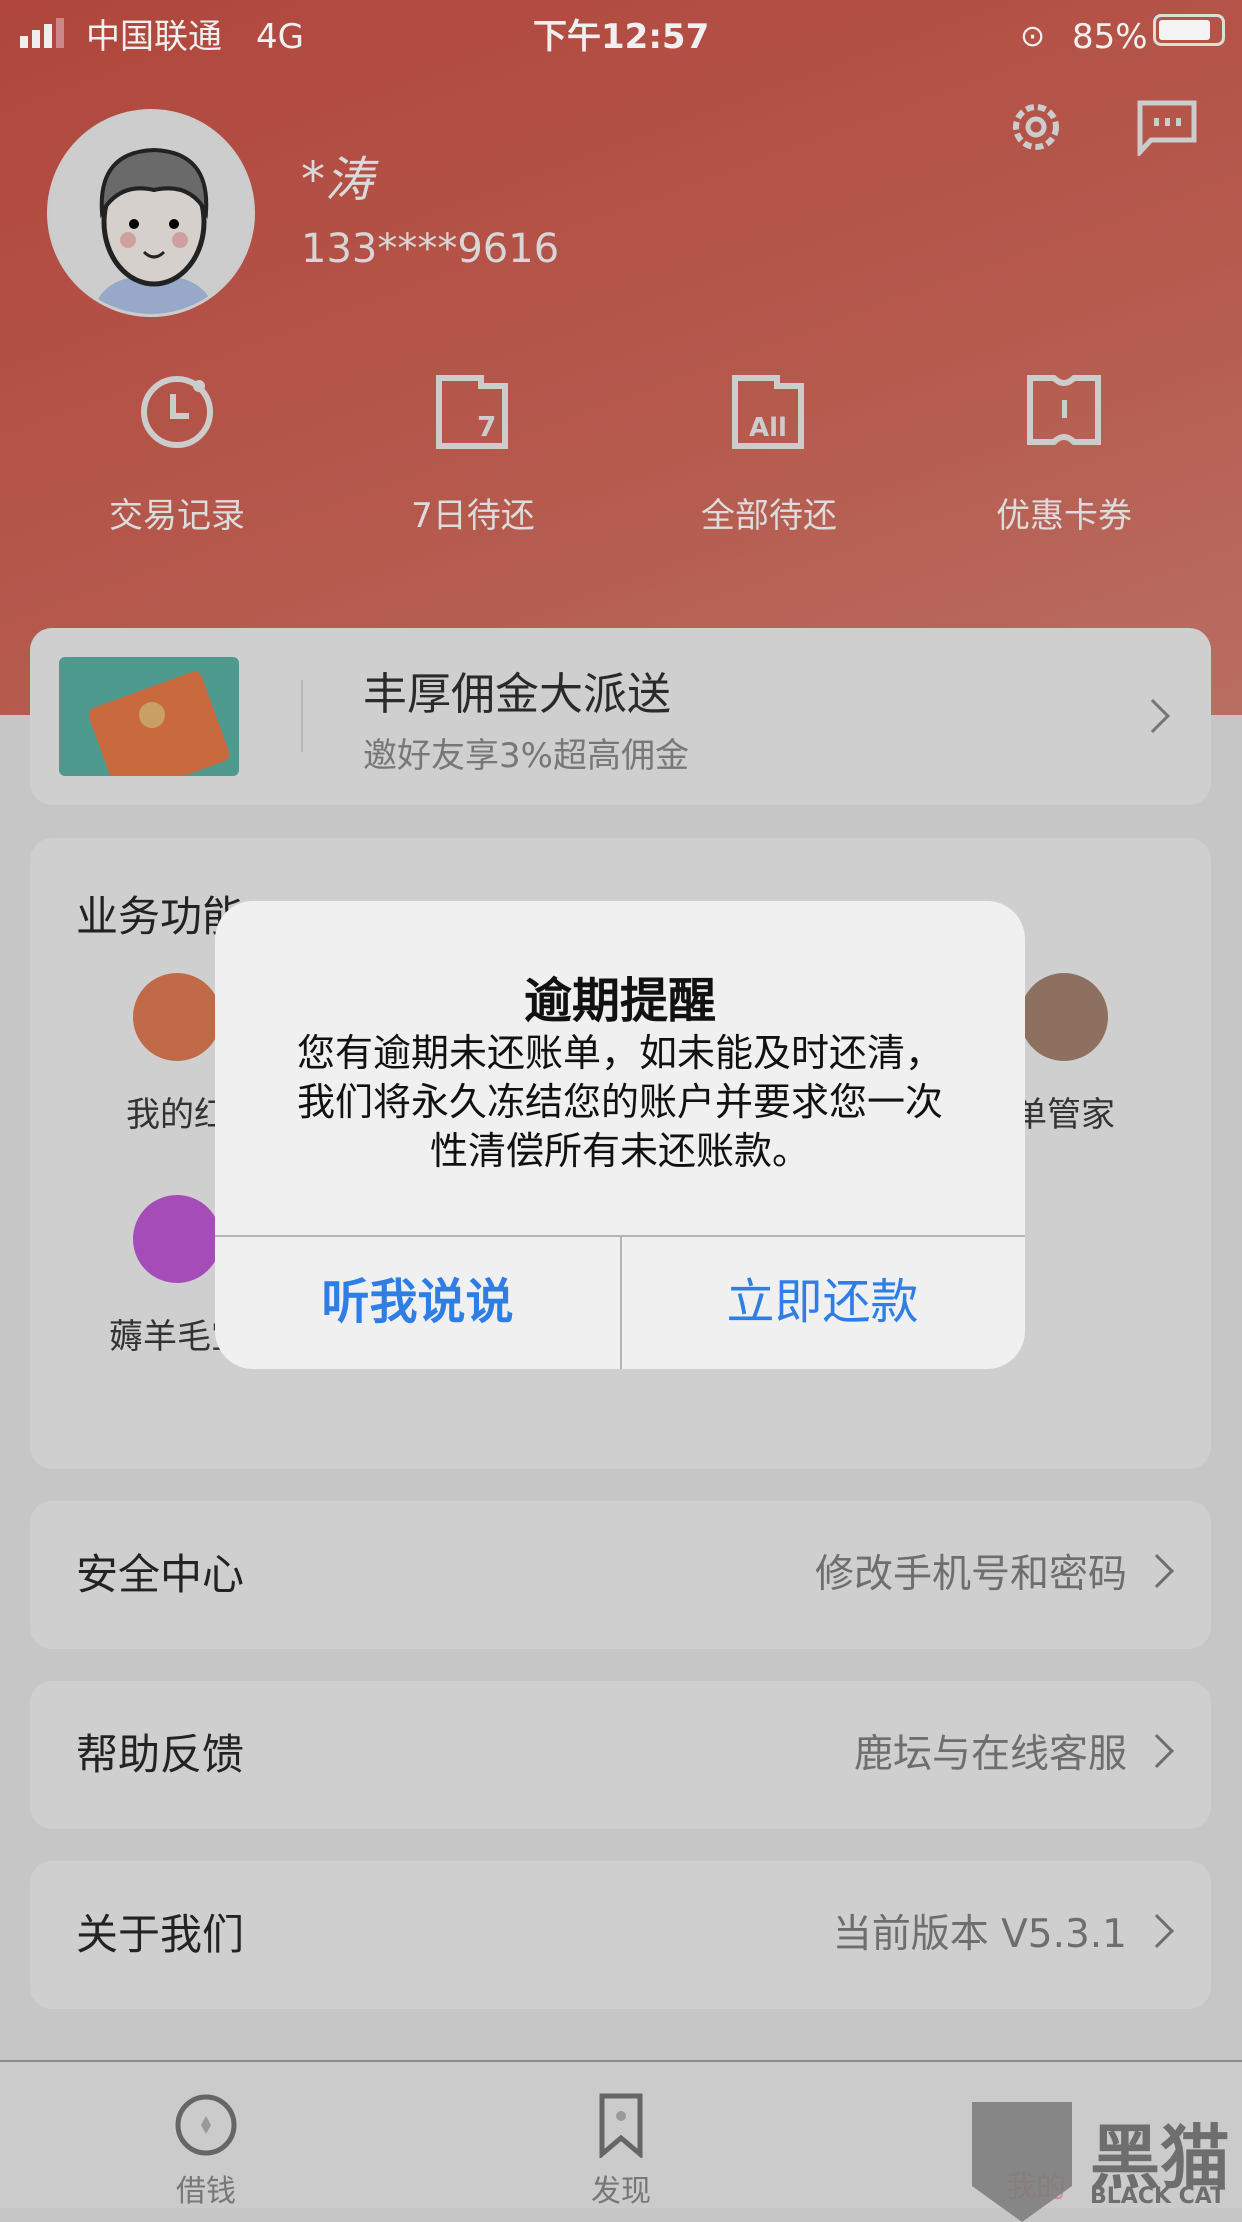 Image resolution: width=1242 pixels, height=2222 pixels. What do you see at coordinates (430, 249) in the screenshot?
I see `user-phone: 133****9616` at bounding box center [430, 249].